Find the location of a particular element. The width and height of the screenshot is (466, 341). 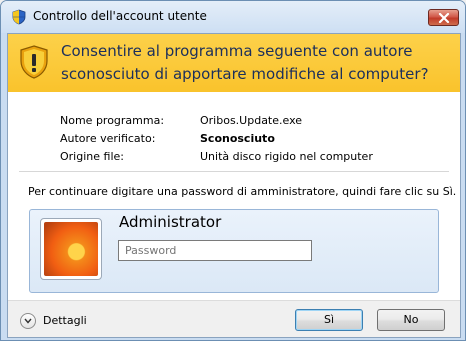

flower-picture-icon is located at coordinates (71, 249).